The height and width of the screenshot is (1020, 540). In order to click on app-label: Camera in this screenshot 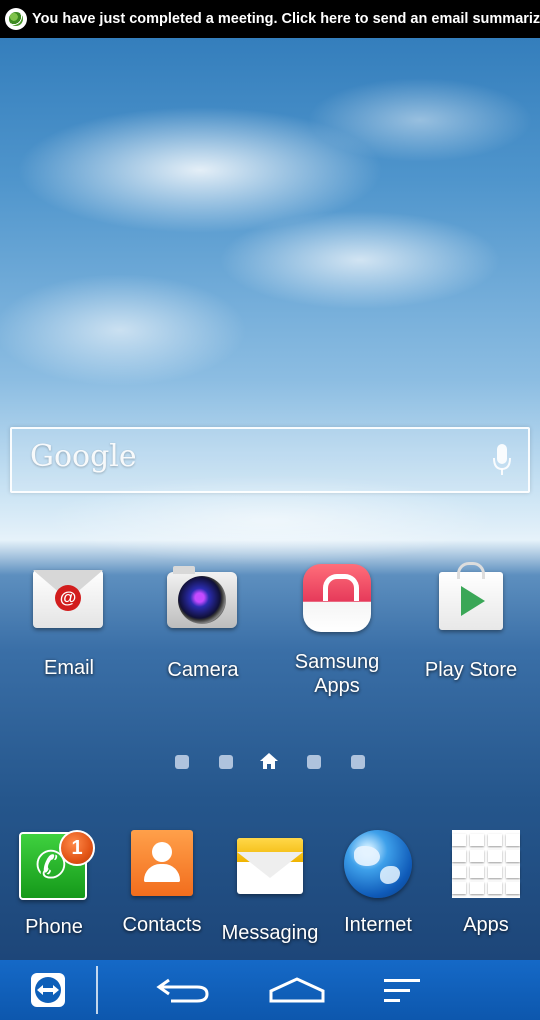, I will do `click(203, 670)`.